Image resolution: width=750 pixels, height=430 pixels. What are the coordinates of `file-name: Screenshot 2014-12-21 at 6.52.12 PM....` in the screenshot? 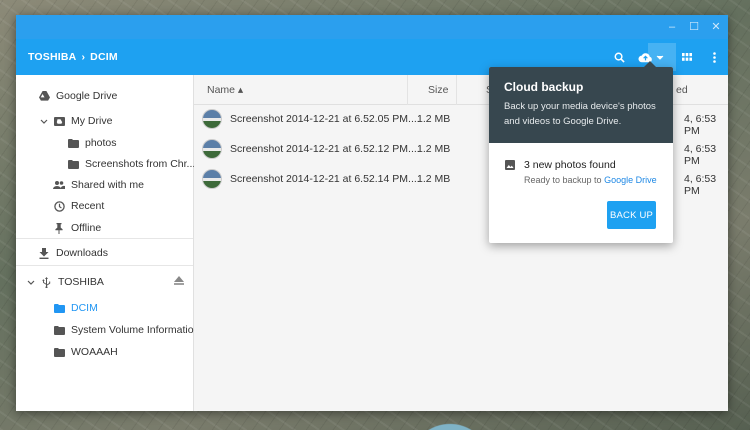 It's located at (325, 149).